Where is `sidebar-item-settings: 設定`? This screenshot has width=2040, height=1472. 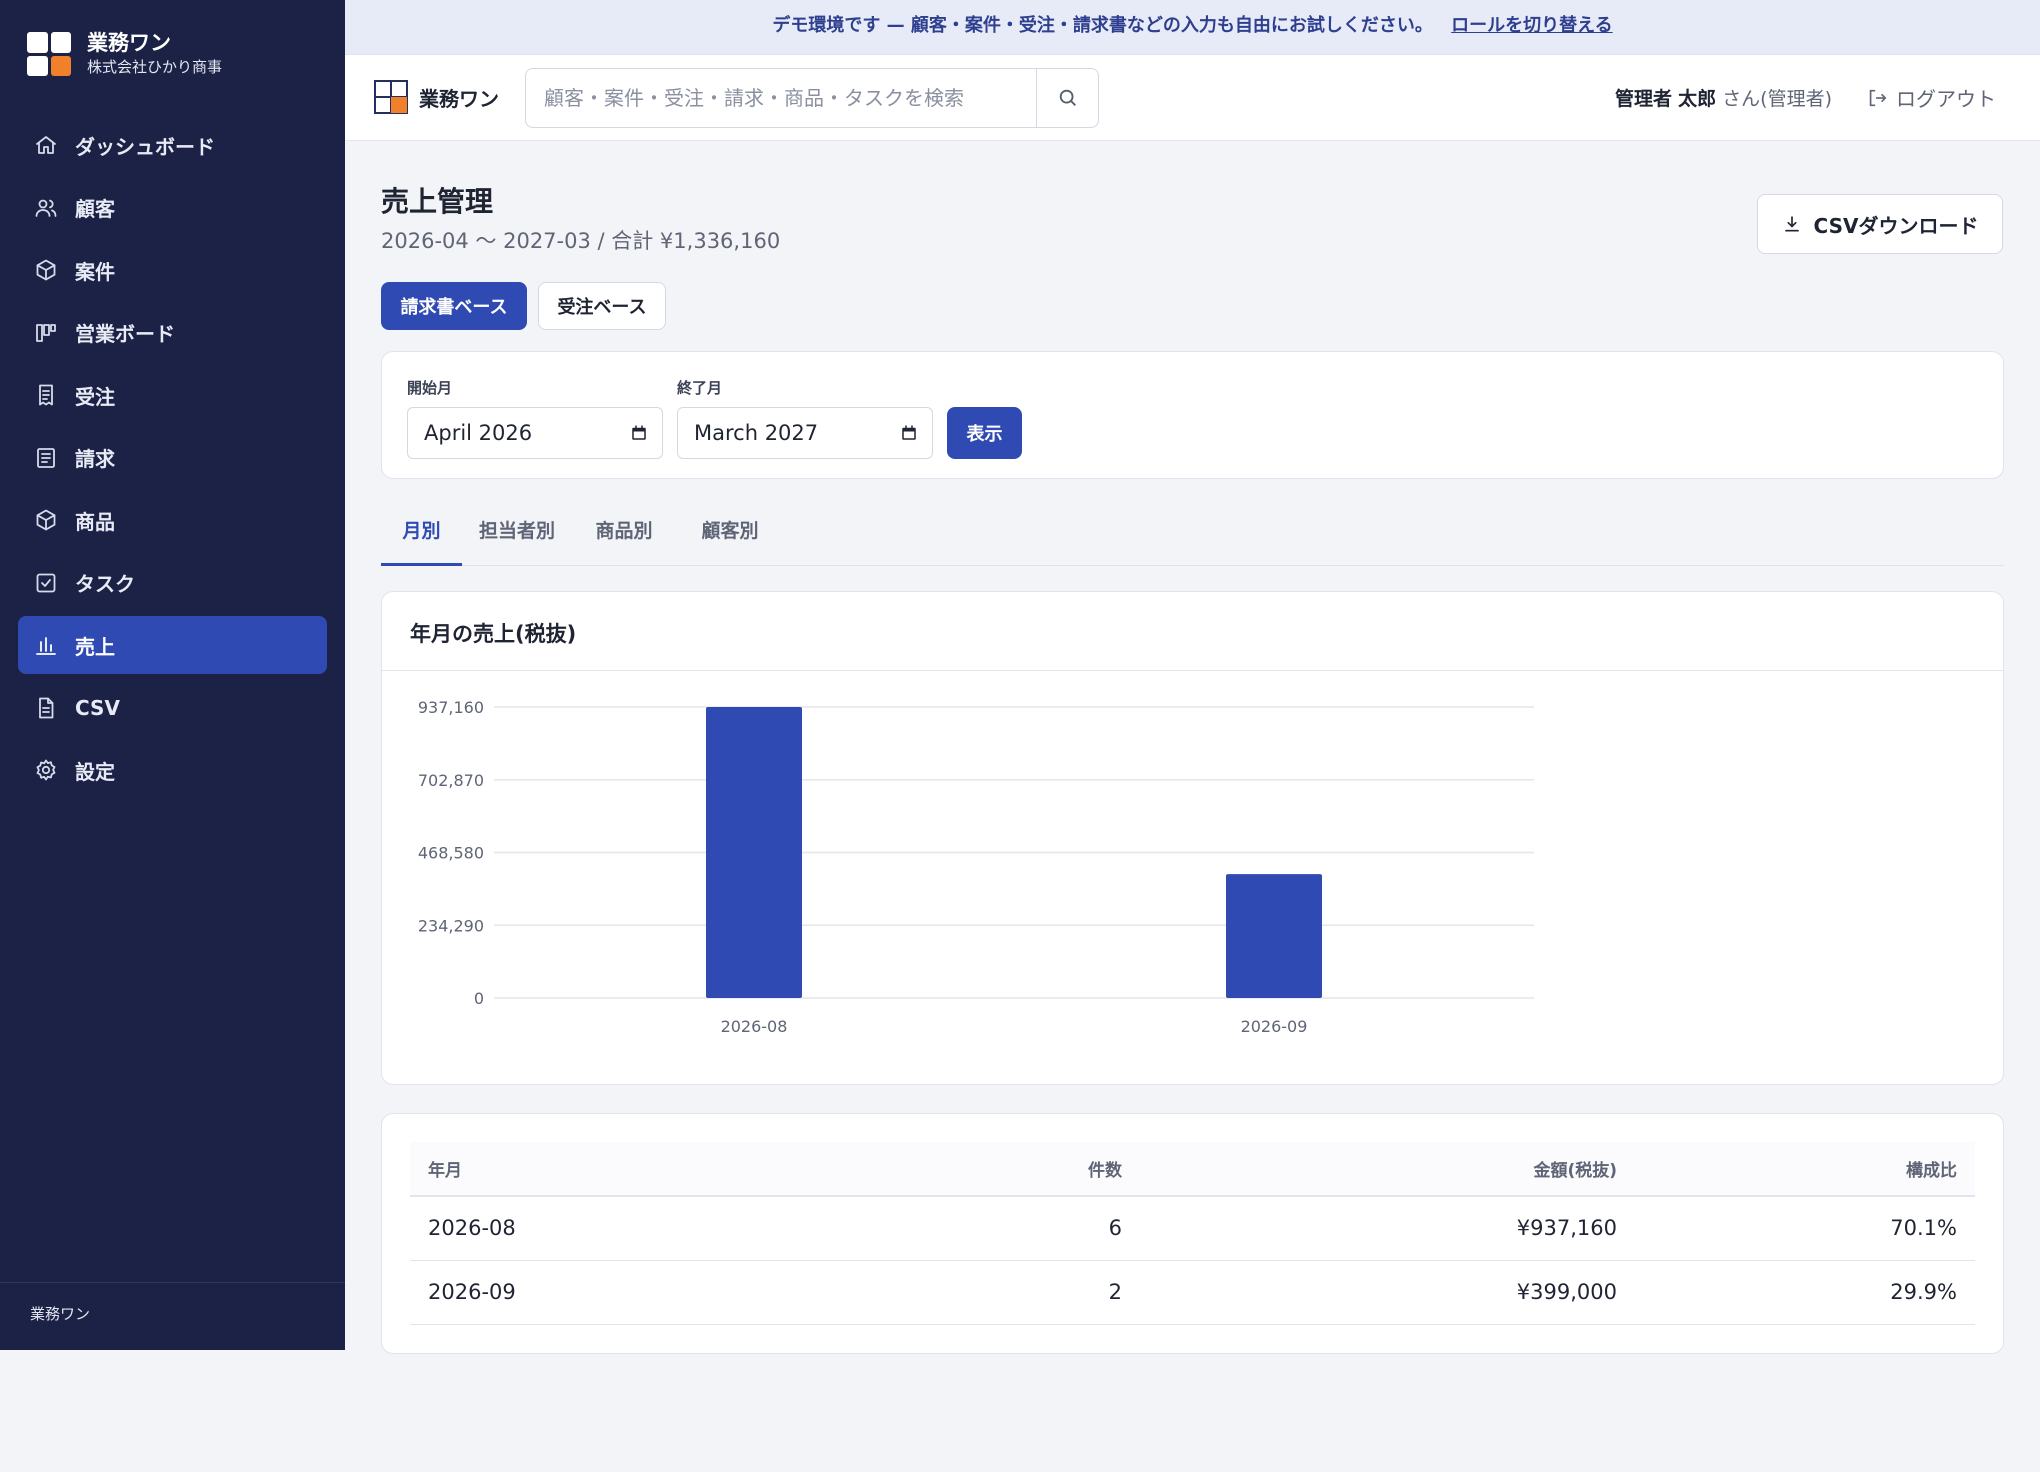
sidebar-item-settings: 設定 is located at coordinates (172, 770).